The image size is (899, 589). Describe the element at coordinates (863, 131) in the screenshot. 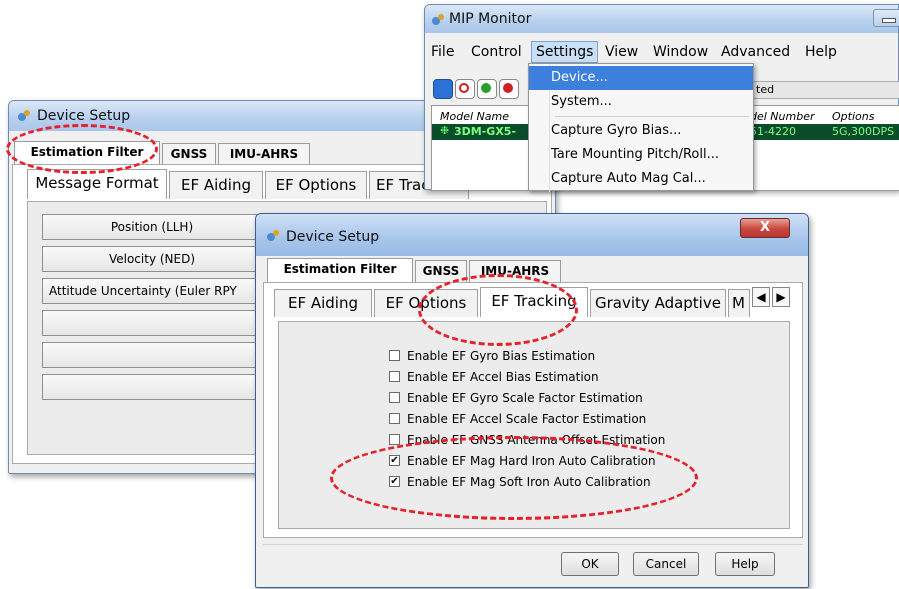

I see `cell-options: 5G,300DPS` at that location.